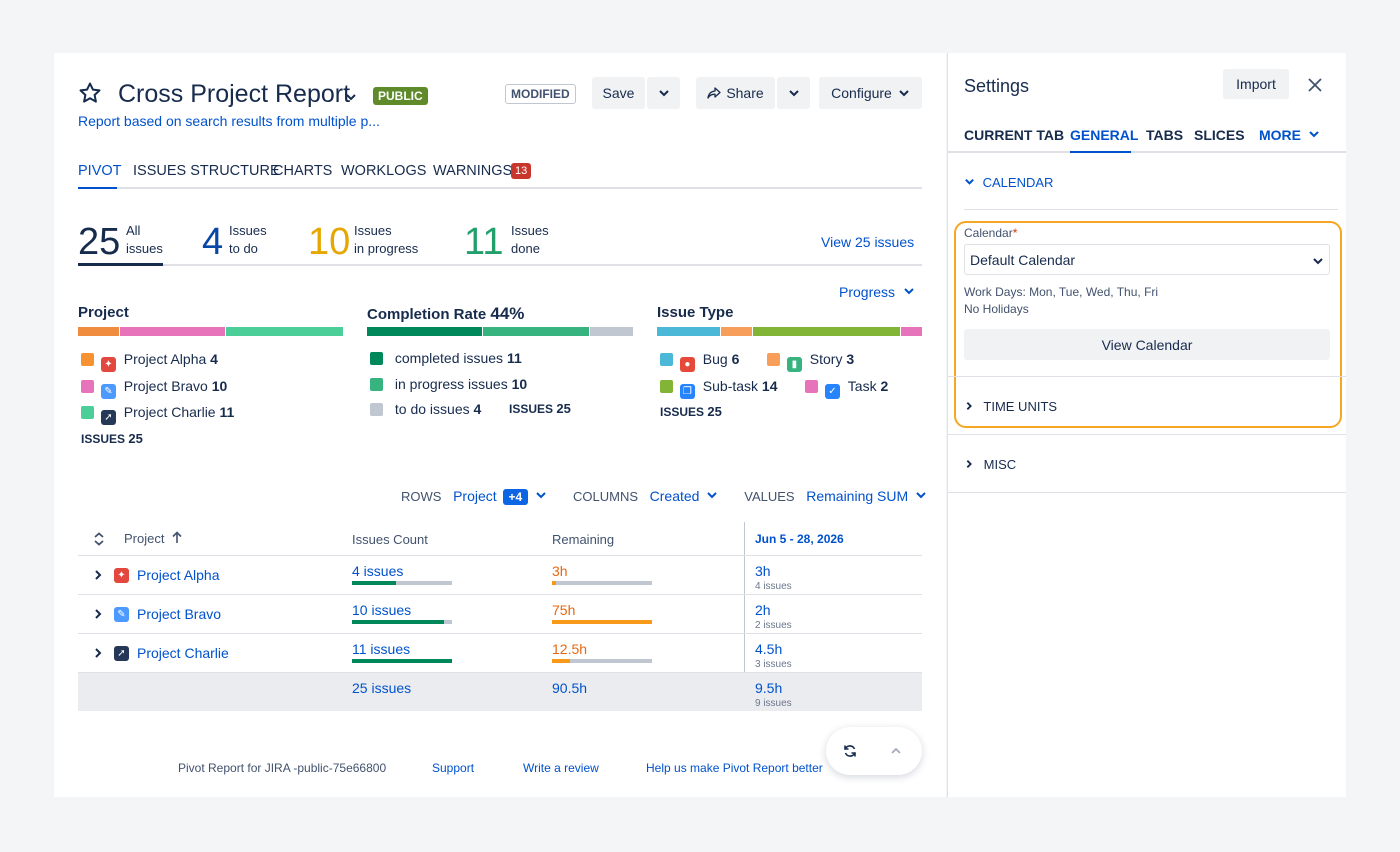  Describe the element at coordinates (302, 171) in the screenshot. I see `tab-charts: CHARTS` at that location.